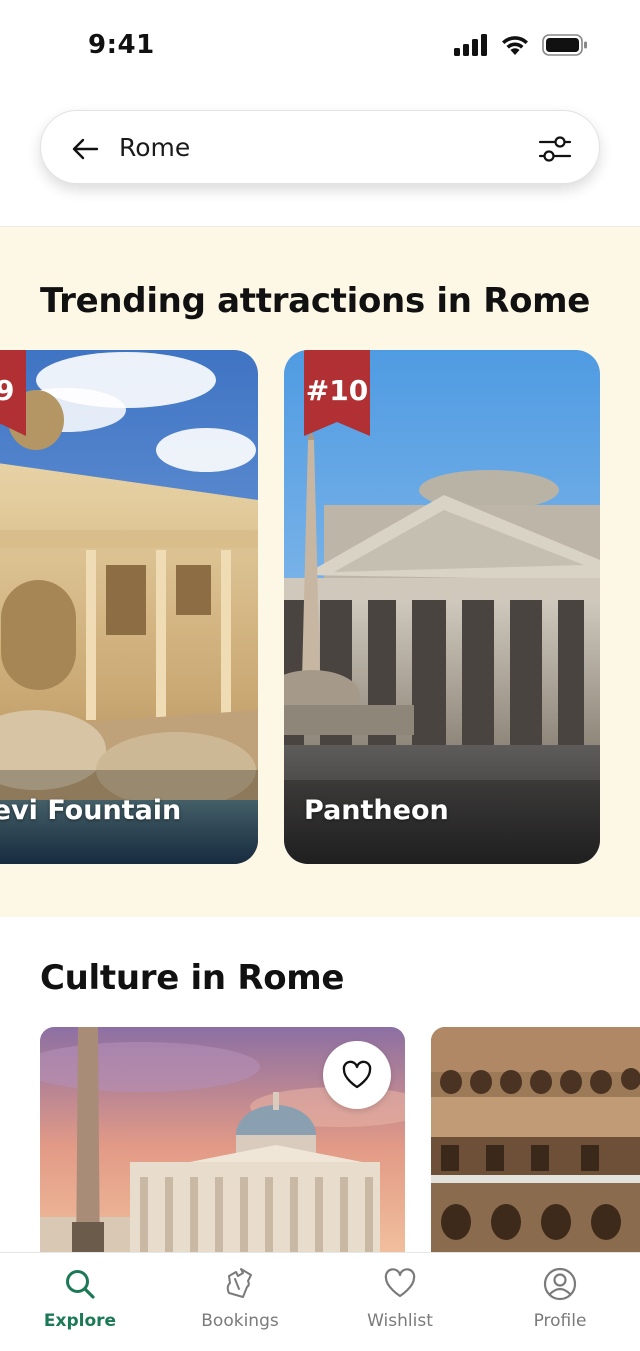 The image size is (640, 1351). I want to click on status-icons, so click(521, 45).